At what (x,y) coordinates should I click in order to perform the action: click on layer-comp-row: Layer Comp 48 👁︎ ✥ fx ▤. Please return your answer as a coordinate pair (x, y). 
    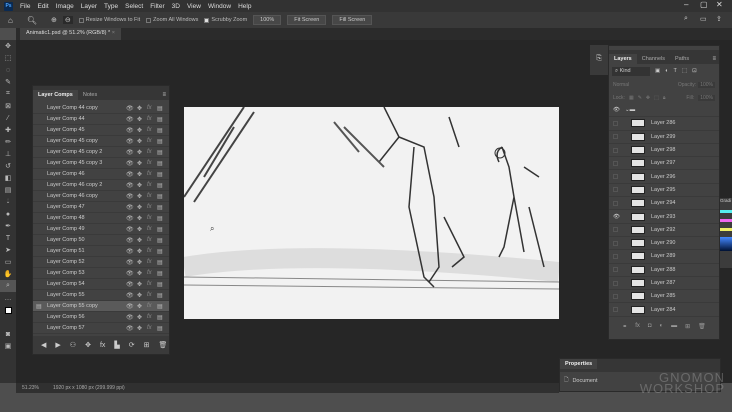
    Looking at the image, I should click on (101, 218).